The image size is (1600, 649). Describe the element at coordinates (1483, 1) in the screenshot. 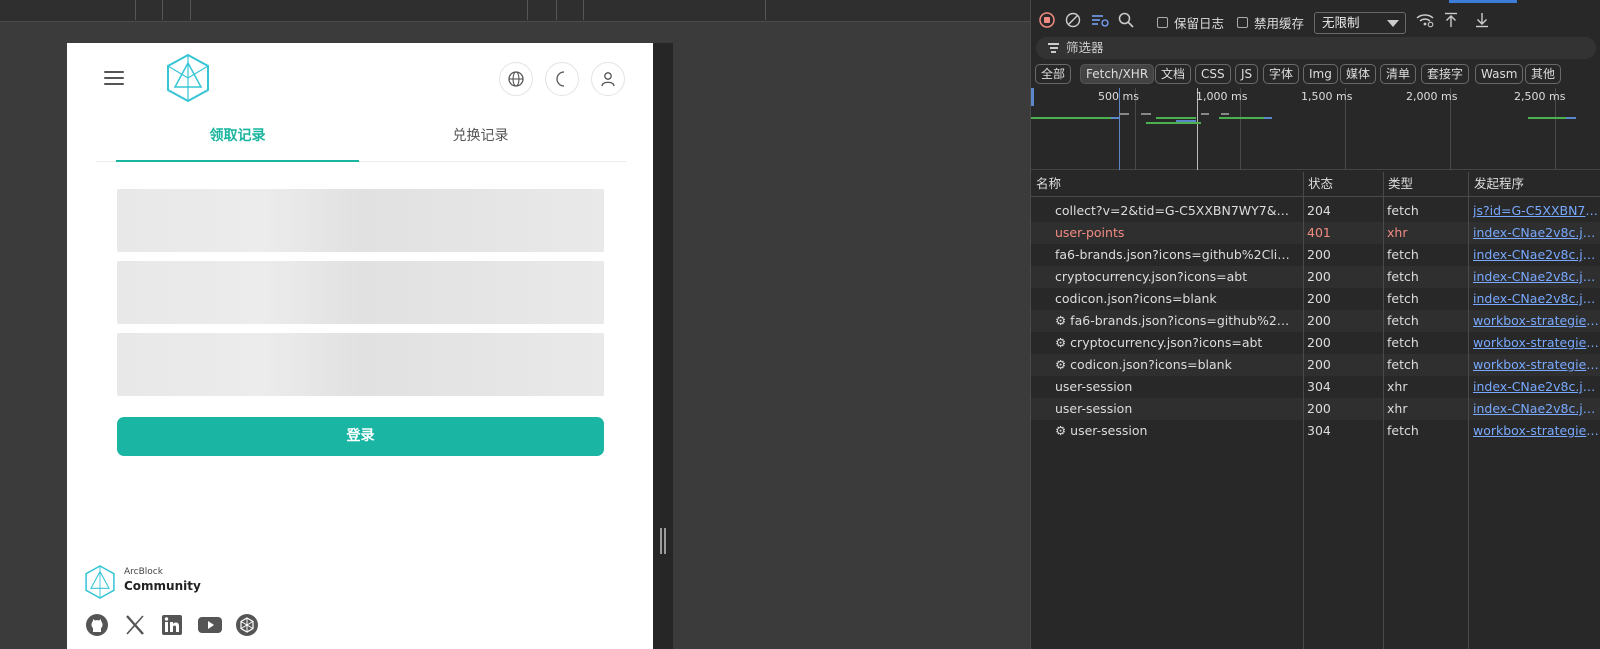

I see `active-tab-indicator` at that location.